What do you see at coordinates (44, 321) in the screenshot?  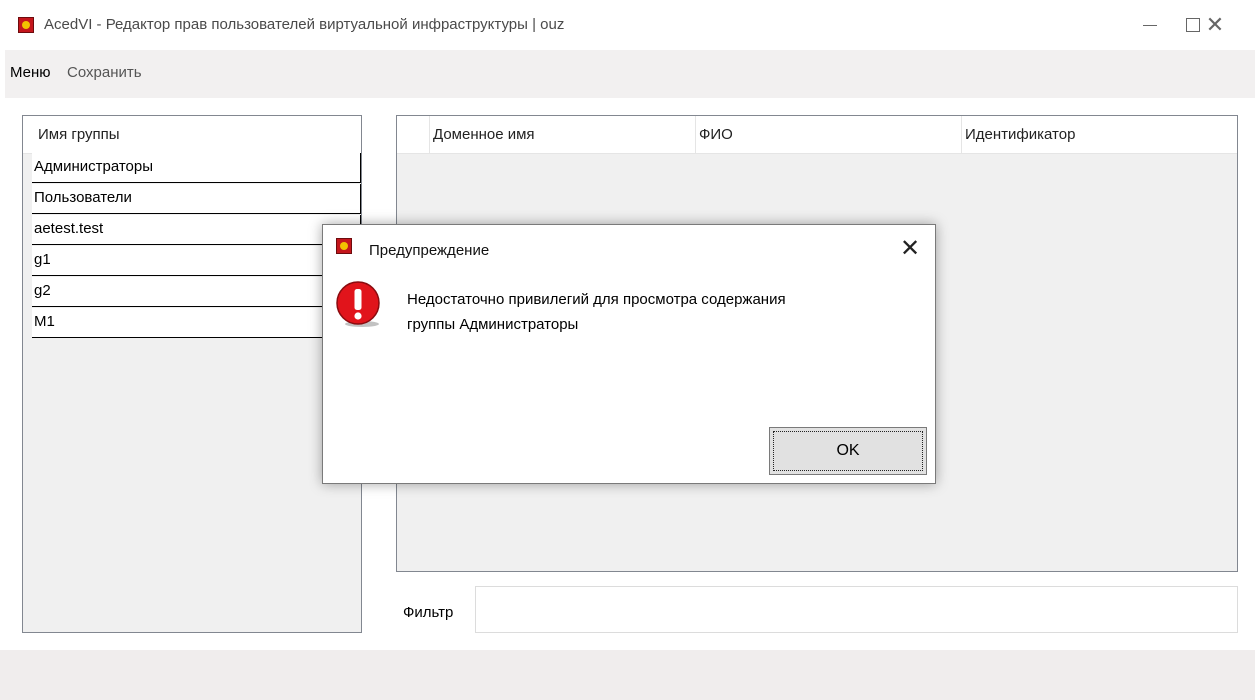 I see `group-name: M1` at bounding box center [44, 321].